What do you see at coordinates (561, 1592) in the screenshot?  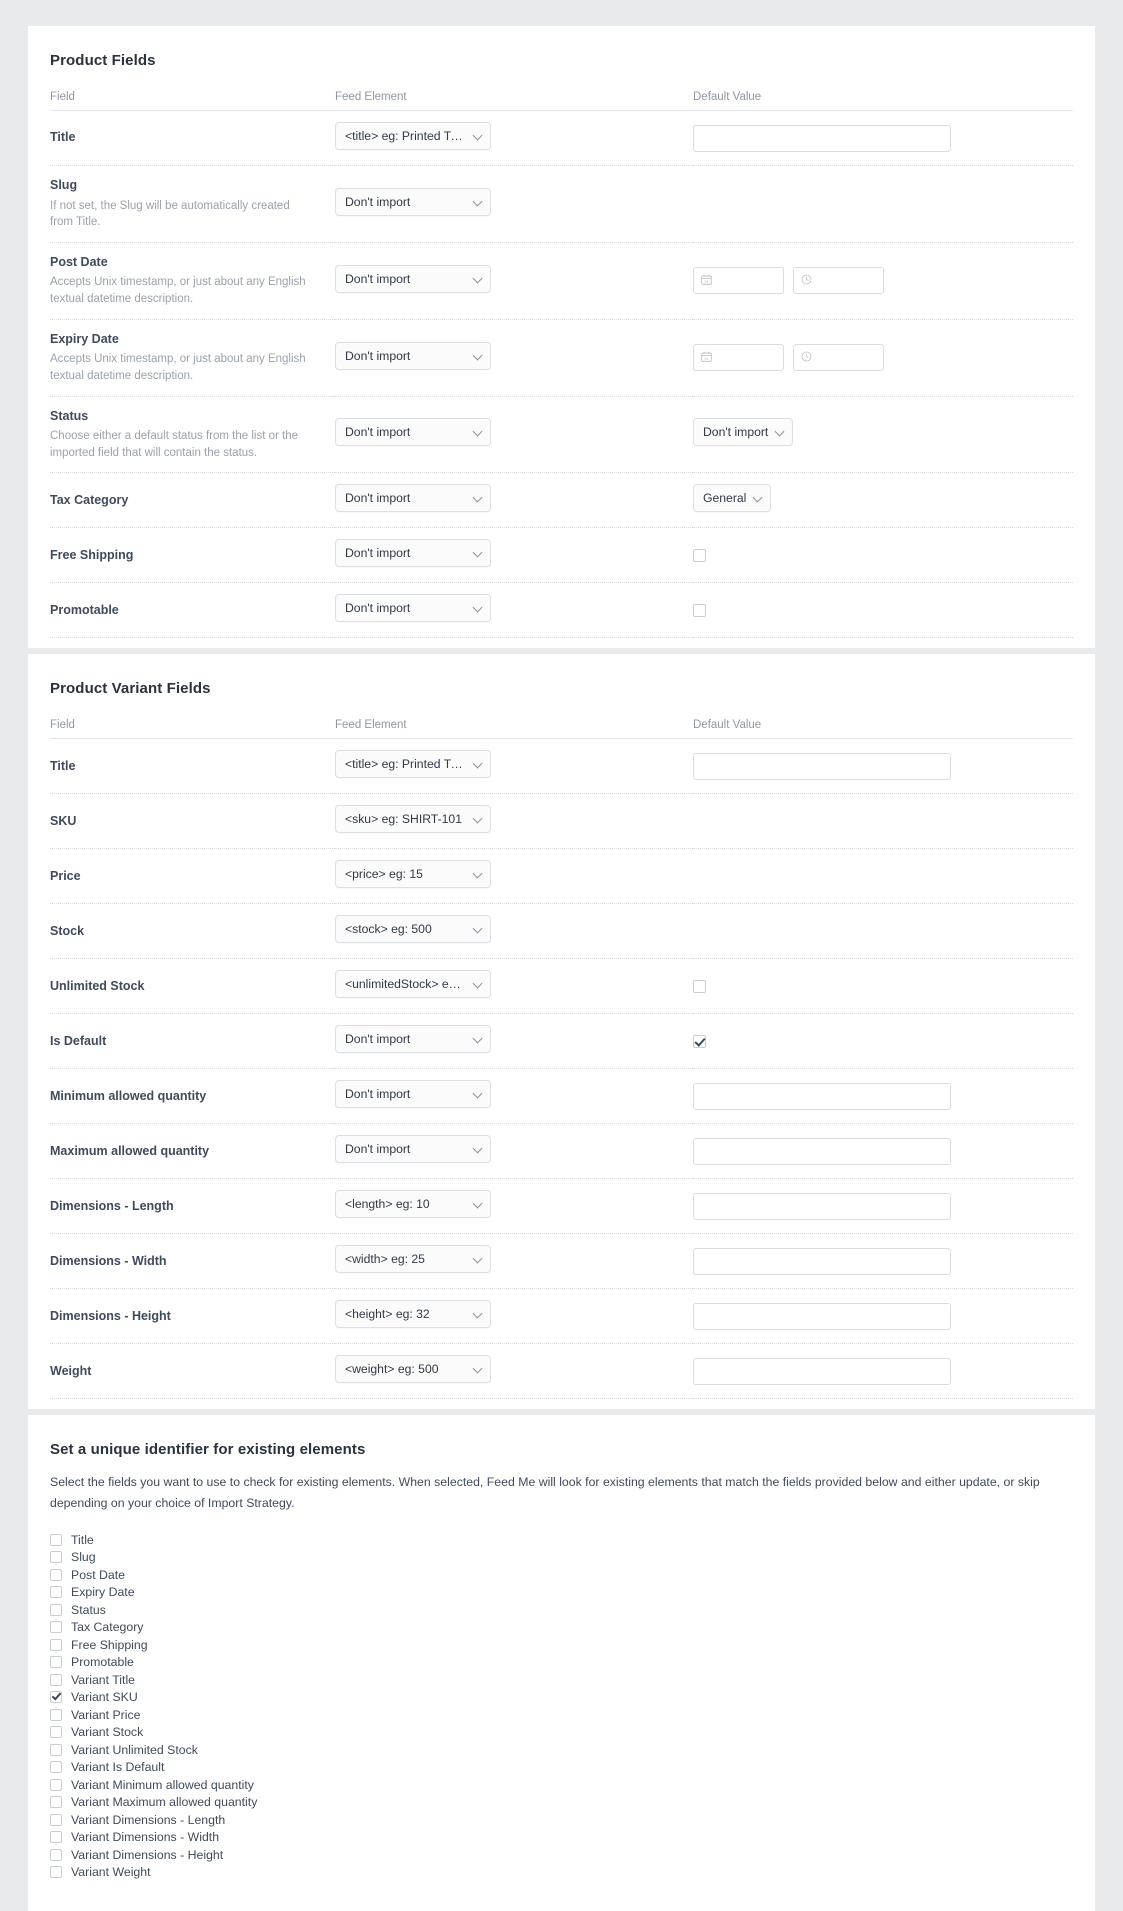 I see `unique-identifier-option: Expiry Date` at bounding box center [561, 1592].